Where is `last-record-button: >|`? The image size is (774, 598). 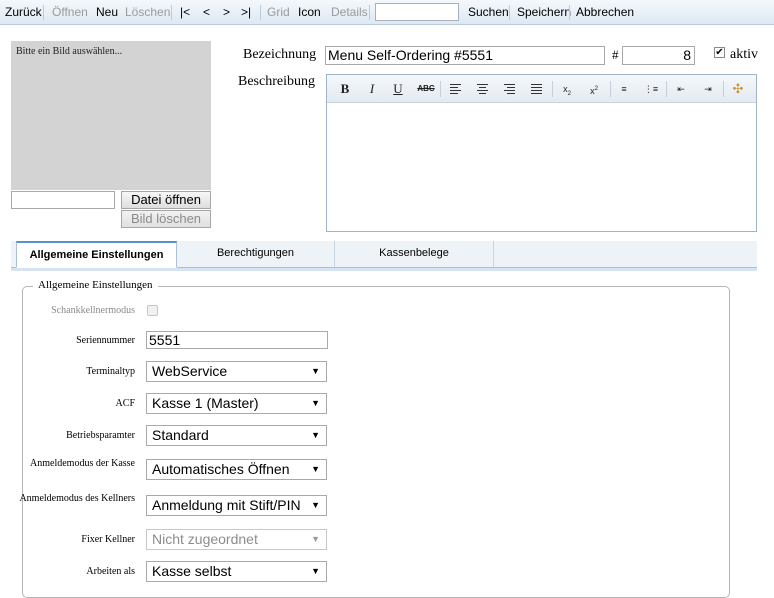
last-record-button: >| is located at coordinates (246, 12).